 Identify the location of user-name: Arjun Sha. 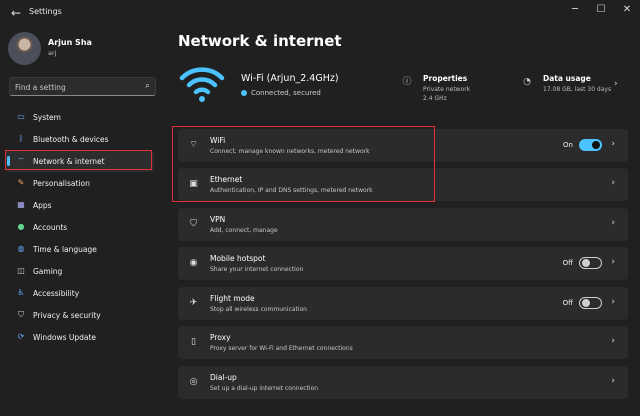
(70, 42).